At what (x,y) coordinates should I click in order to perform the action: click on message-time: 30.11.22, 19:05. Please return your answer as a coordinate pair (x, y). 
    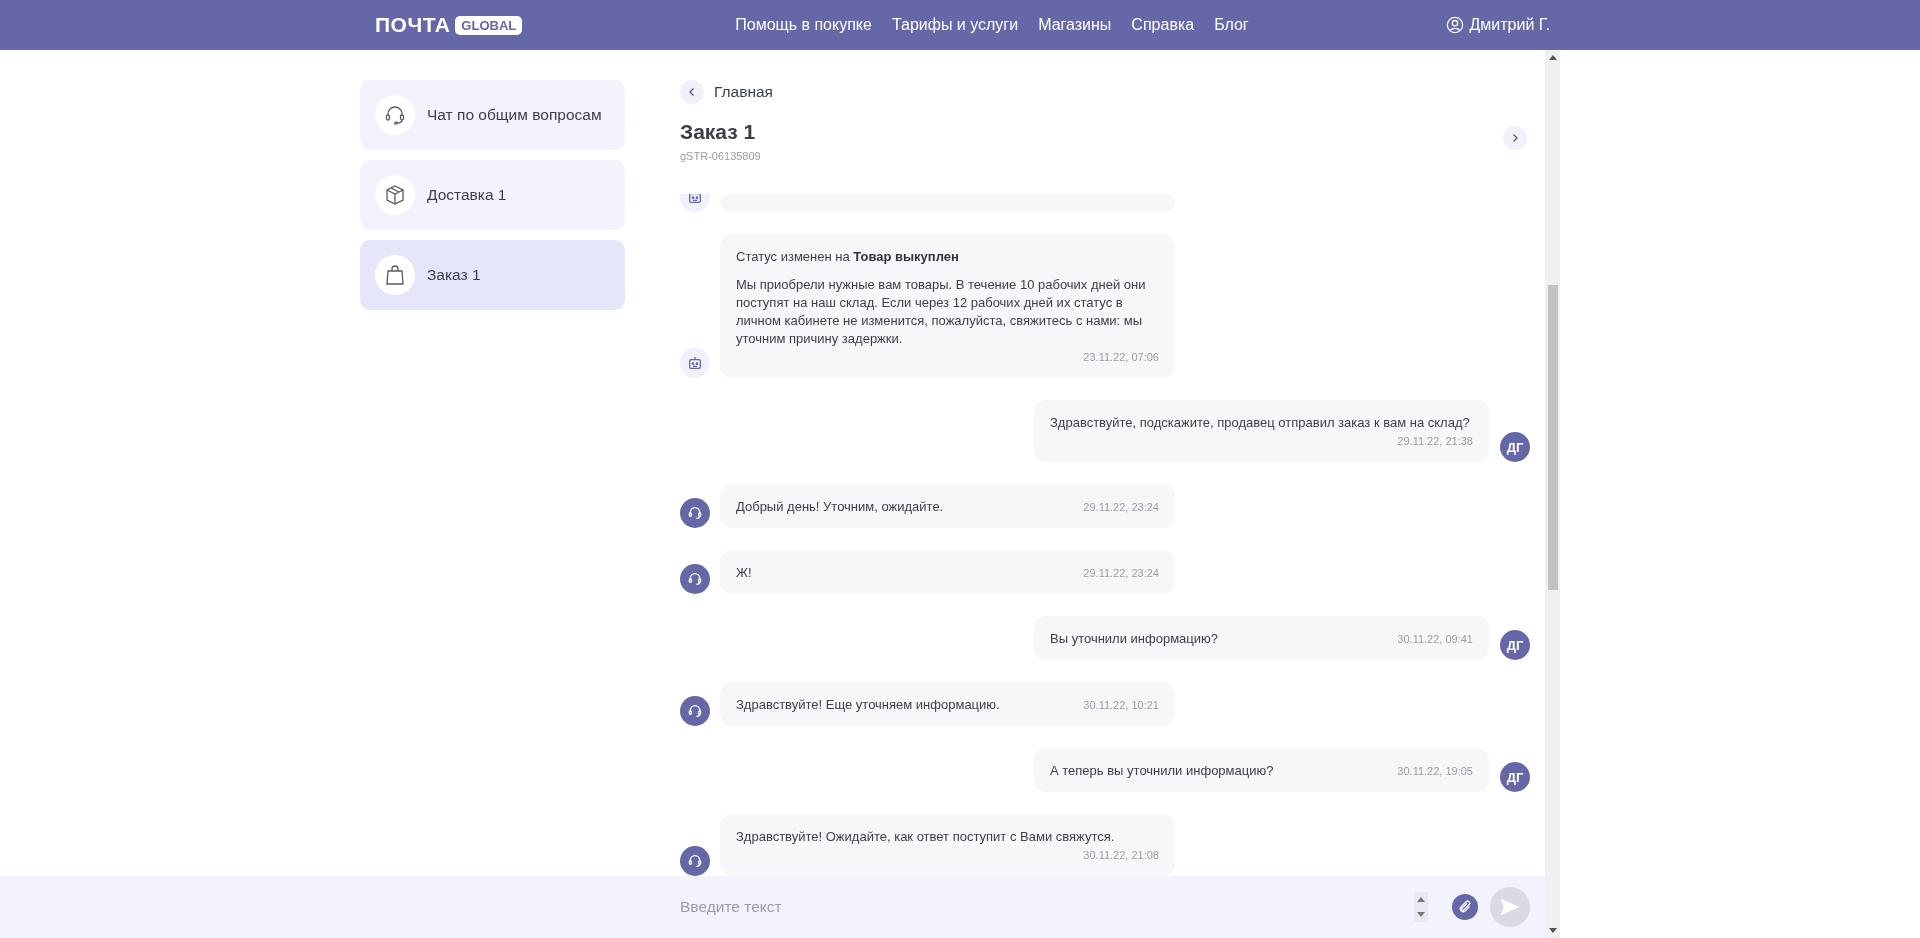
    Looking at the image, I should click on (1435, 771).